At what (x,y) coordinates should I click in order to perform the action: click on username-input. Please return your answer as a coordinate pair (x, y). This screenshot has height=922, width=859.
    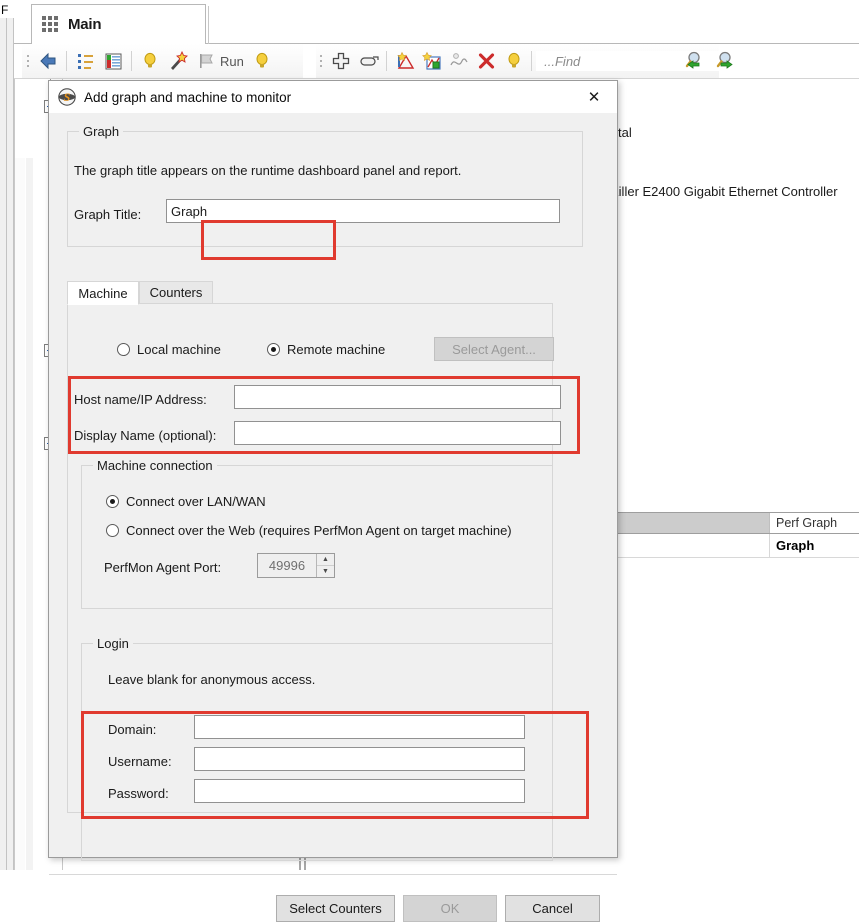
    Looking at the image, I should click on (359, 759).